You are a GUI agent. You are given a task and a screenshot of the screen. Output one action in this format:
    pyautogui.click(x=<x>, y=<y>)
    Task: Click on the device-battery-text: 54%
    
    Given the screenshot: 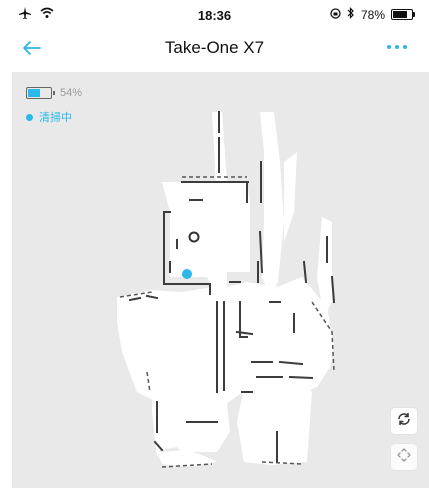 What is the action you would take?
    pyautogui.click(x=71, y=93)
    